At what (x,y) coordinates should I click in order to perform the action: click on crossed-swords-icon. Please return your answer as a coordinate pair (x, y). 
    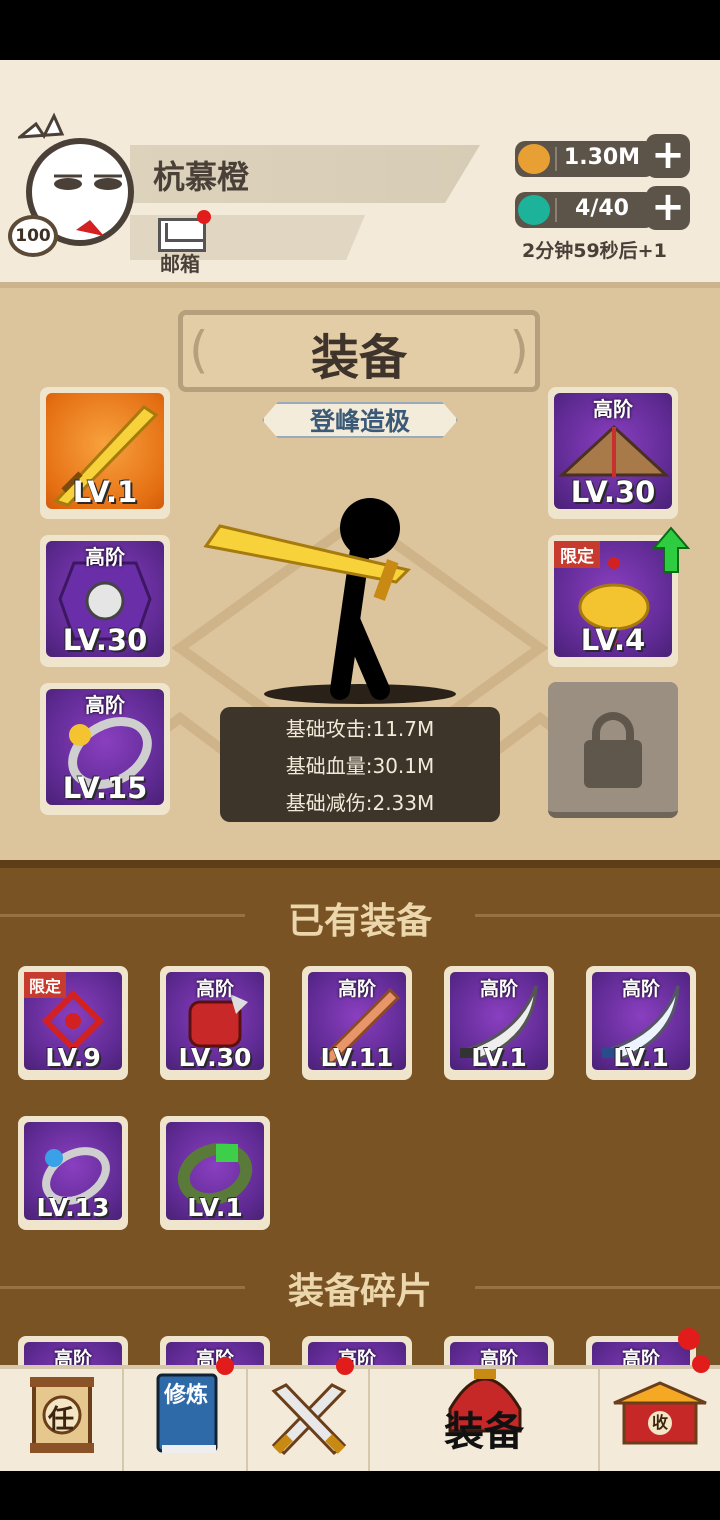
    Looking at the image, I should click on (309, 1419).